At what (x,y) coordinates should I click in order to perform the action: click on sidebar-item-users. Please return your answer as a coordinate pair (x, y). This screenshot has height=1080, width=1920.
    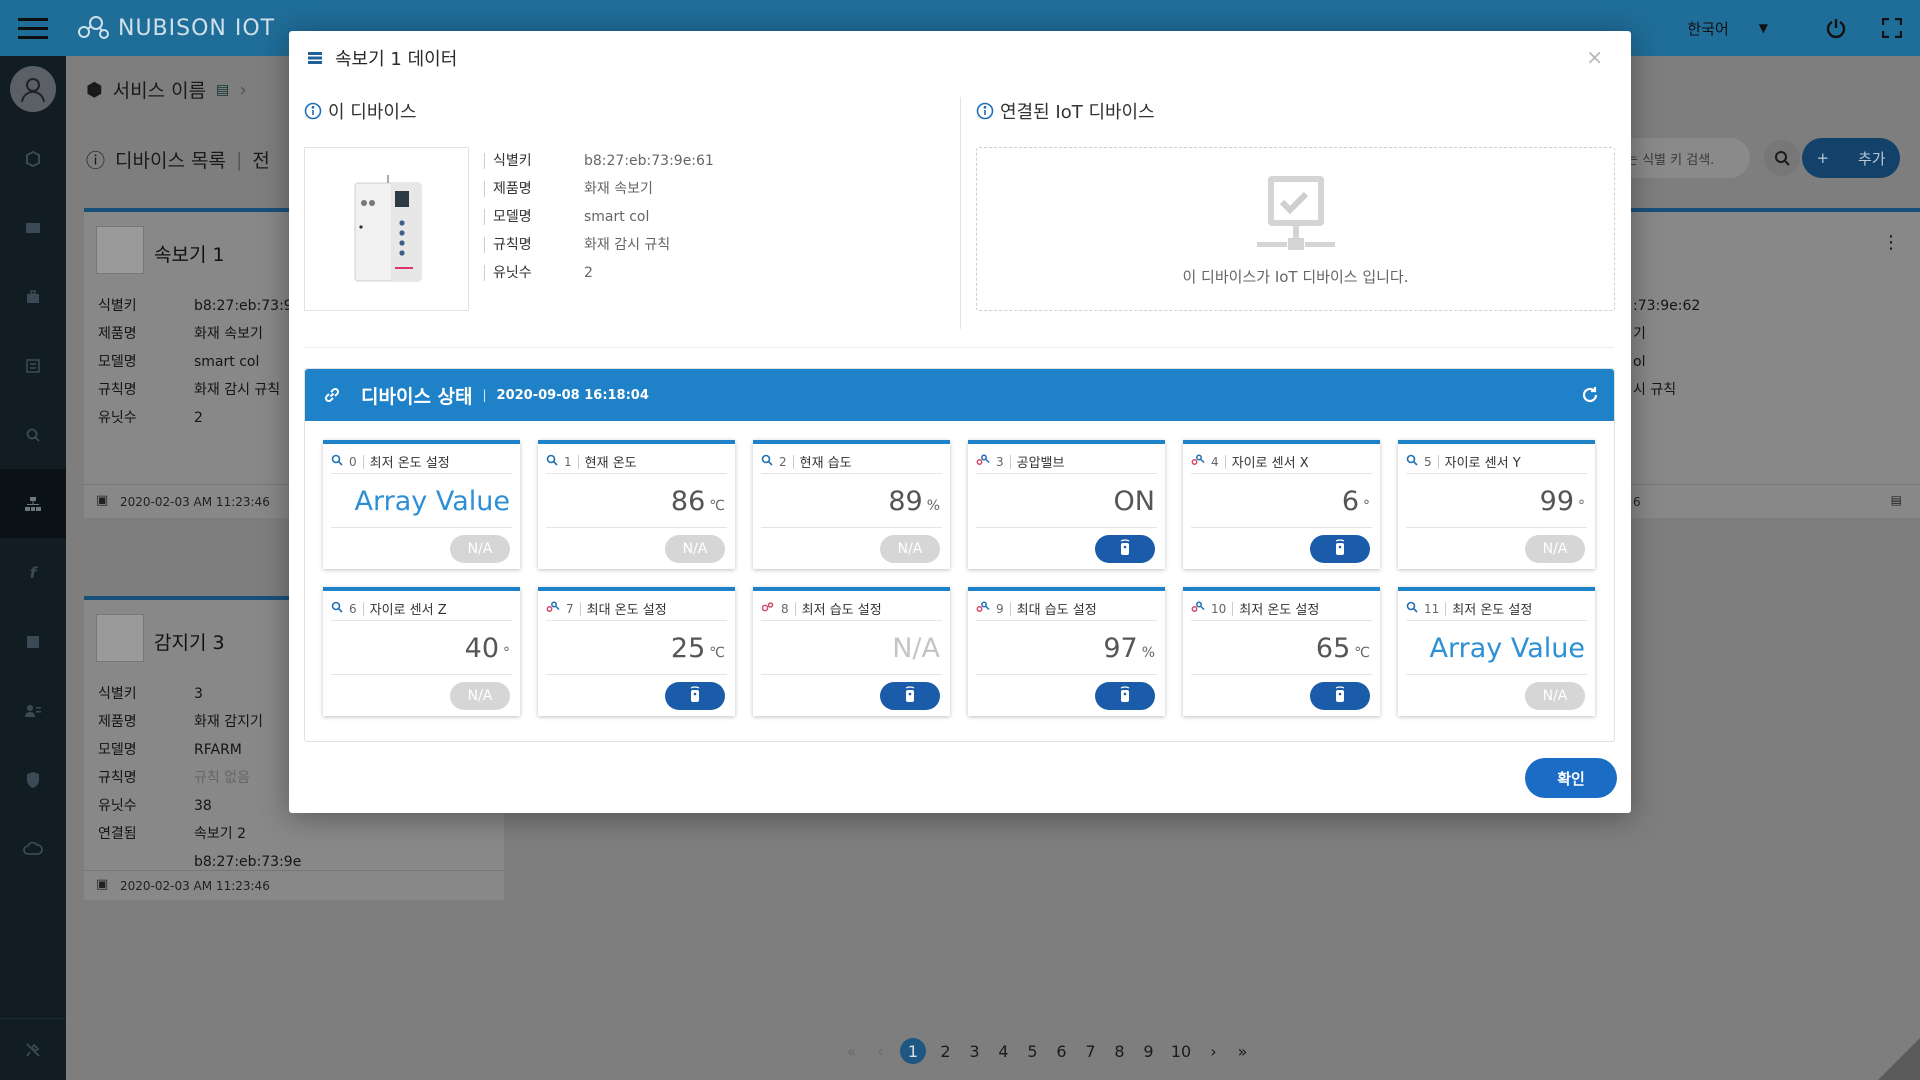
    Looking at the image, I should click on (33, 710).